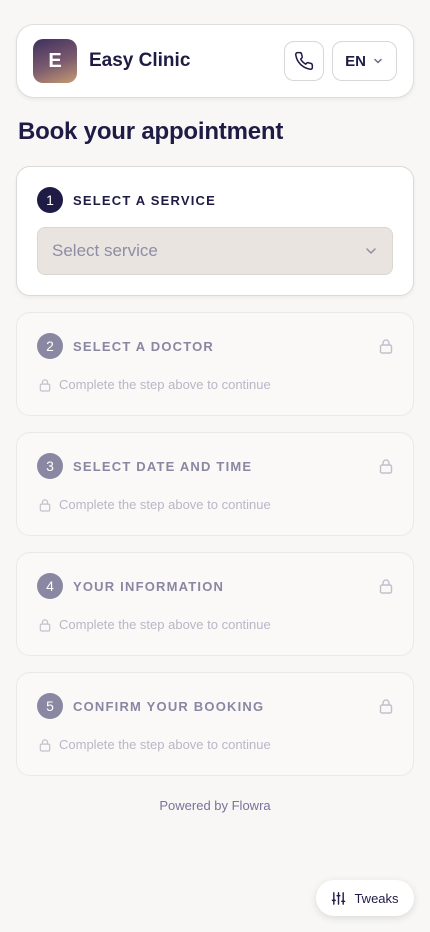 The height and width of the screenshot is (932, 430). I want to click on tweaks-button: Tweaks, so click(365, 898).